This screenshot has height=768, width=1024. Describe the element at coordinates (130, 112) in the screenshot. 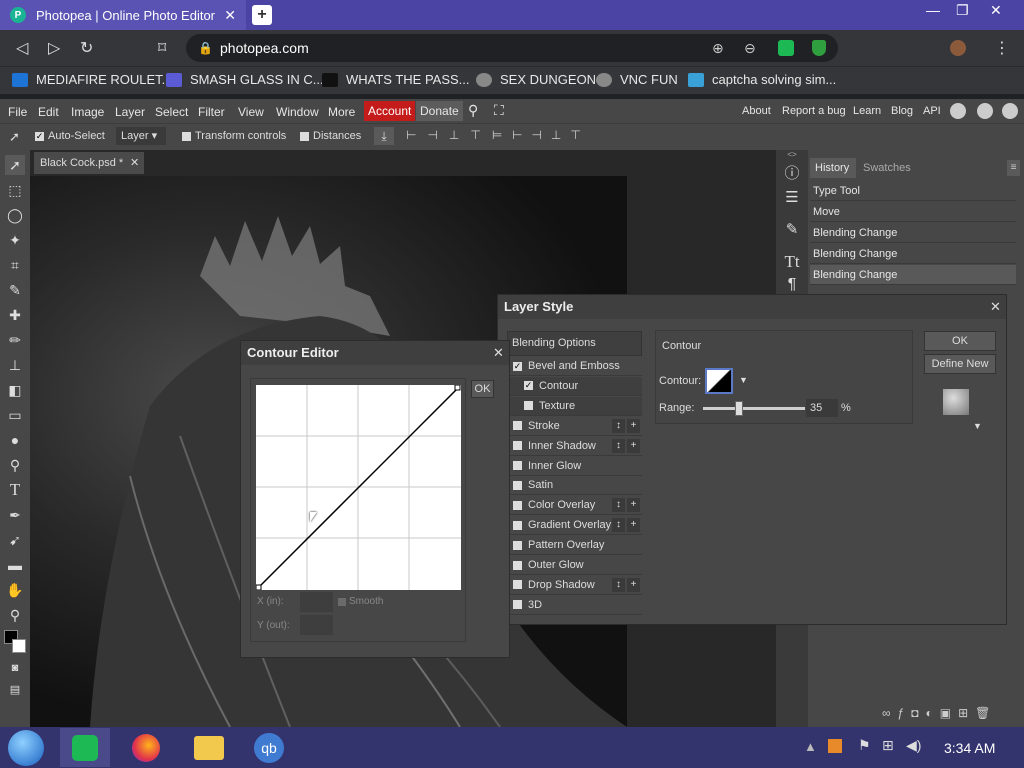

I see `menu-layer: Layer` at that location.